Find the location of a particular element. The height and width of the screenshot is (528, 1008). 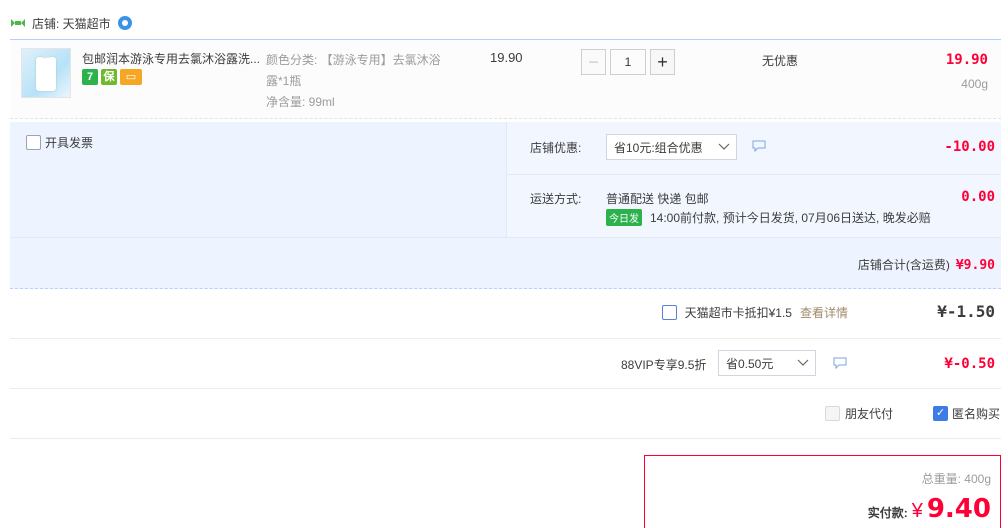

vip-discount-select: 省0.50元 is located at coordinates (767, 363).